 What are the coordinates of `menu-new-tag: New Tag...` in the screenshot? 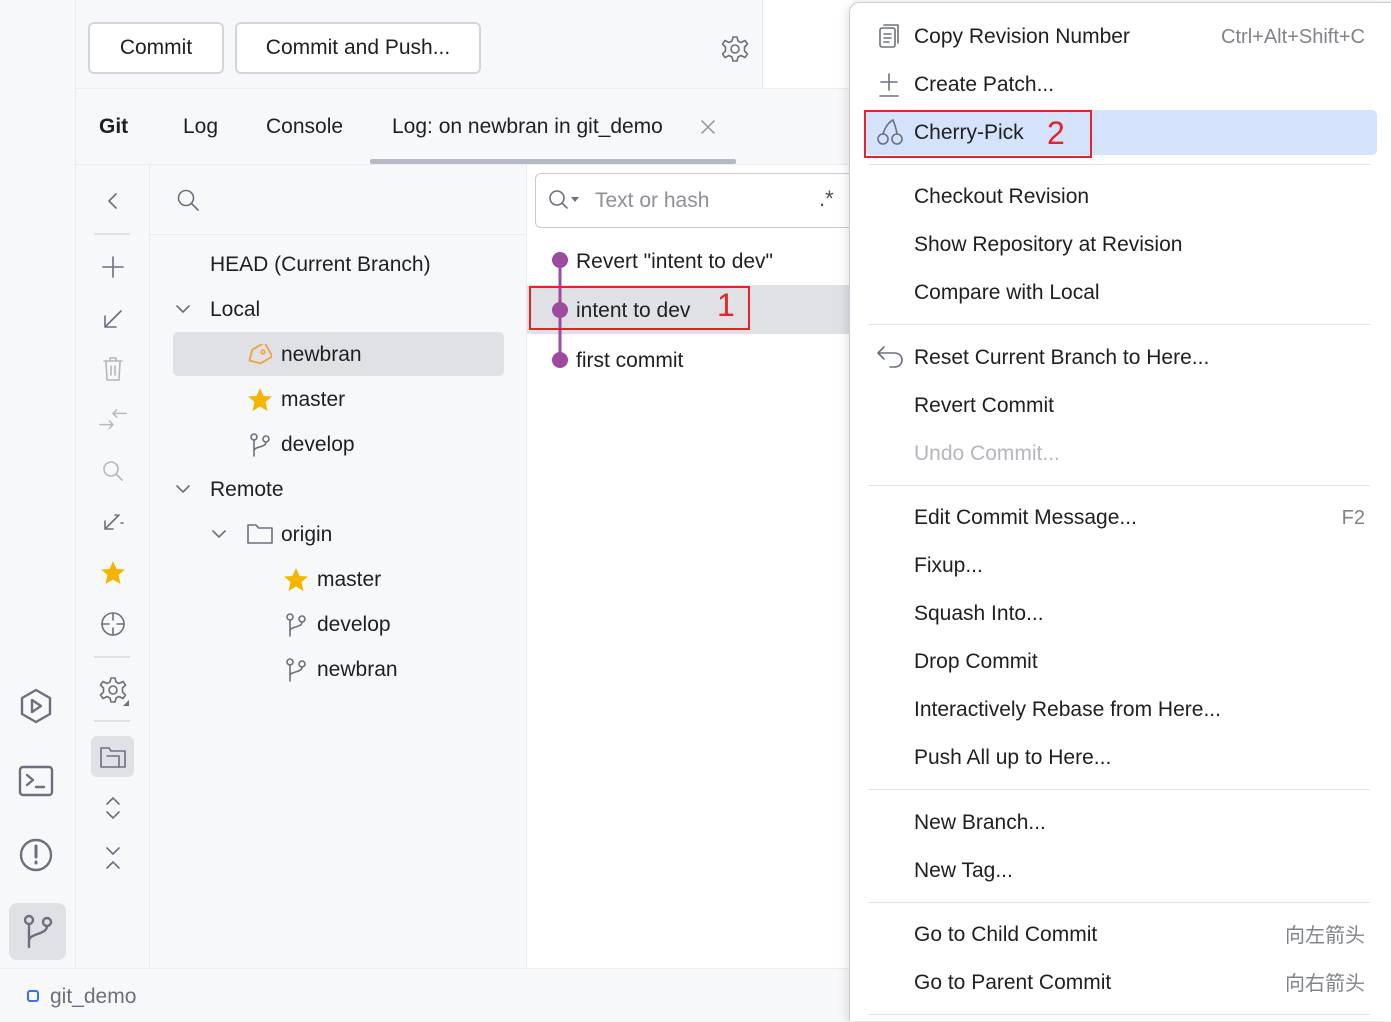 It's located at (963, 871).